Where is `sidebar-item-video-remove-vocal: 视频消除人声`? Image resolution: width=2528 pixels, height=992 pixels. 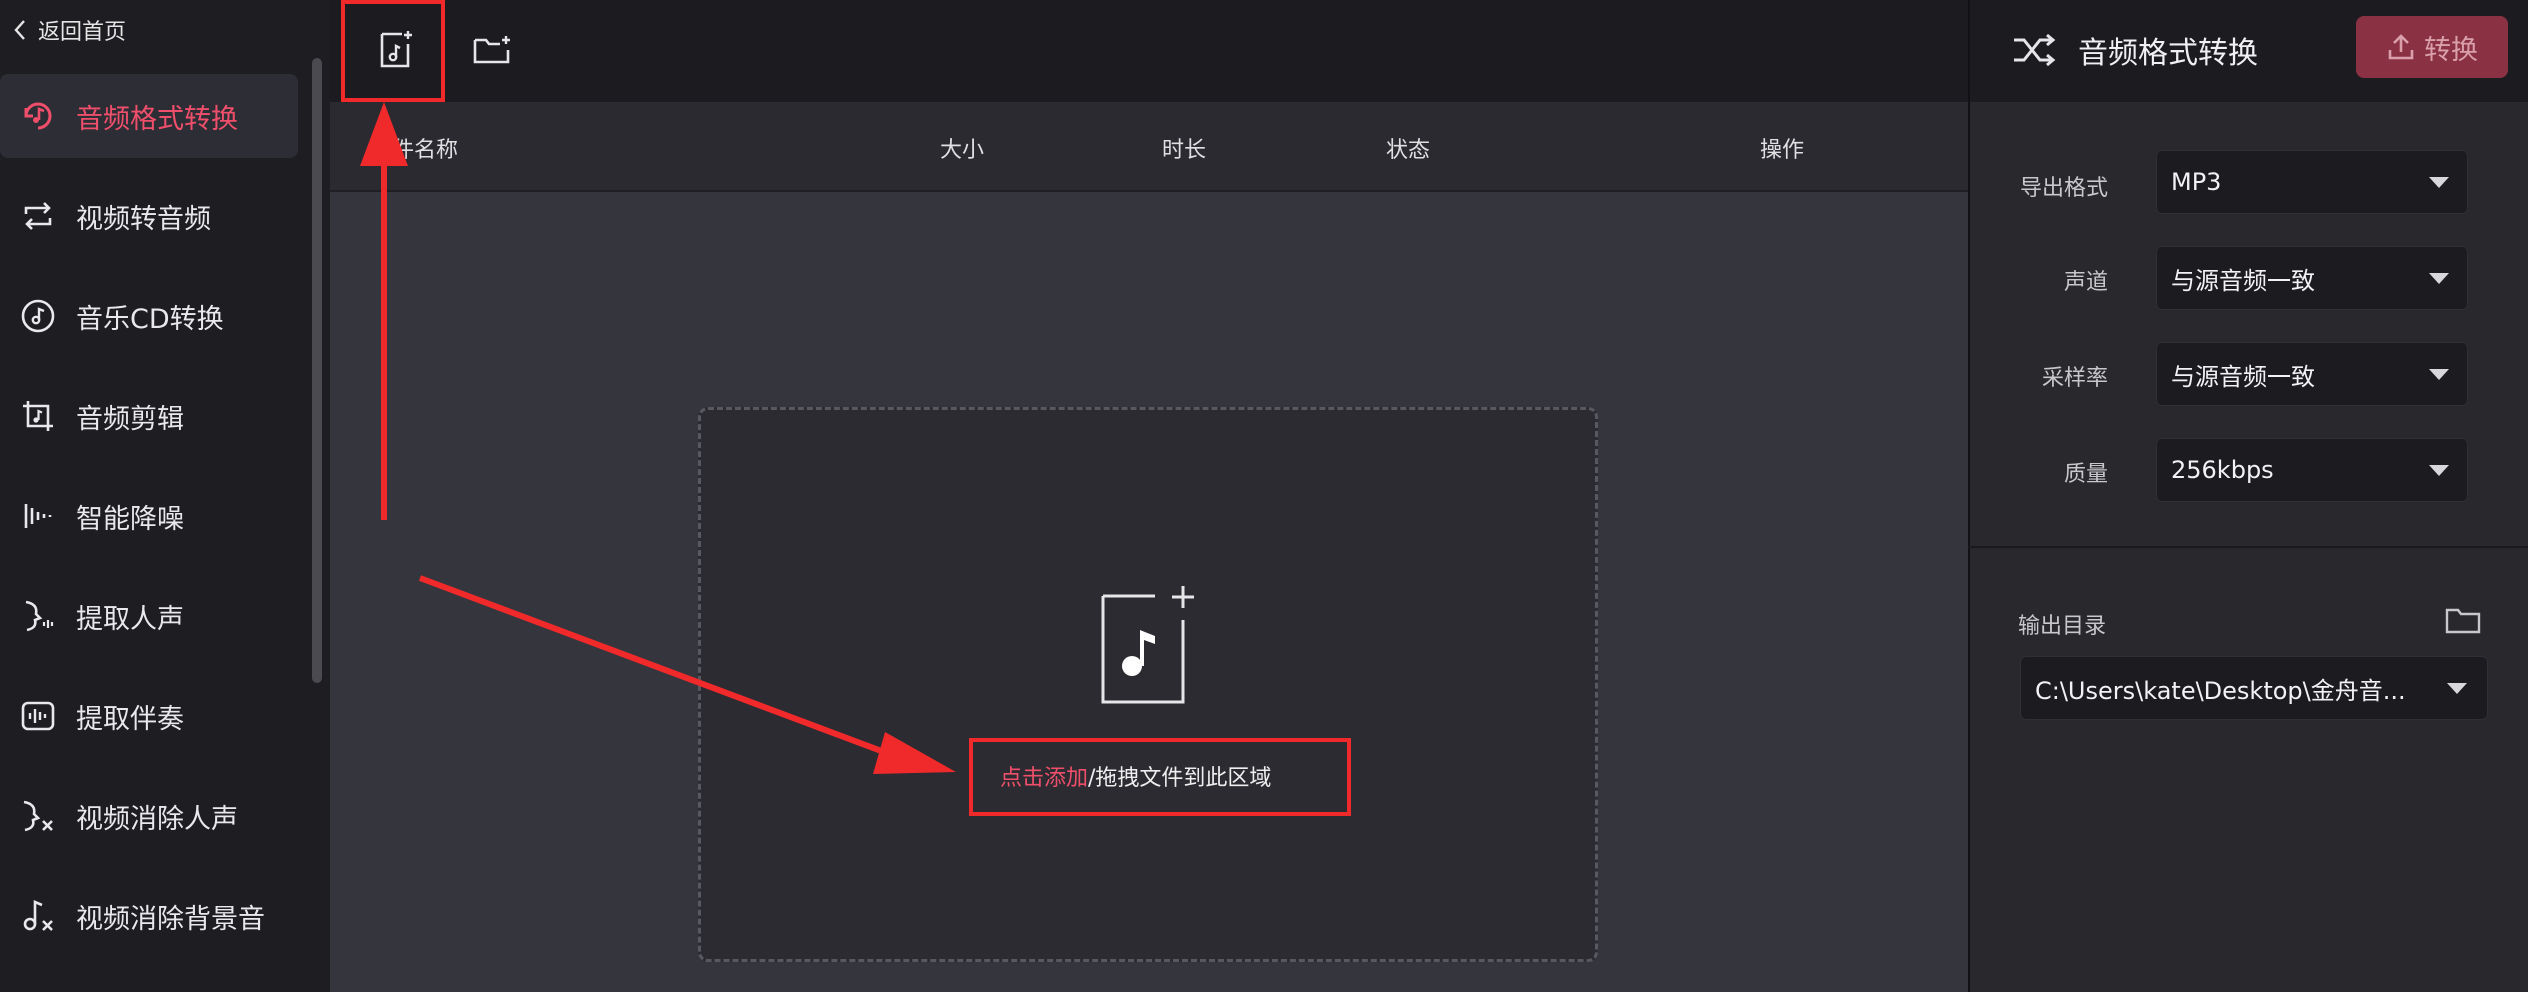 sidebar-item-video-remove-vocal: 视频消除人声 is located at coordinates (149, 816).